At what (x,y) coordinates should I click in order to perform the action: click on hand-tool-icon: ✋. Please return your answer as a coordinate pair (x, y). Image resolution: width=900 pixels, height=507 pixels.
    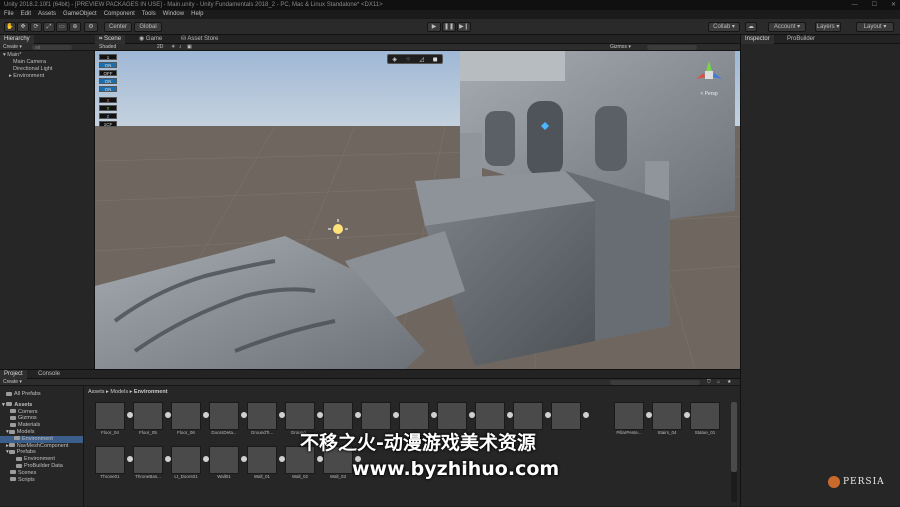
    Looking at the image, I should click on (10, 27).